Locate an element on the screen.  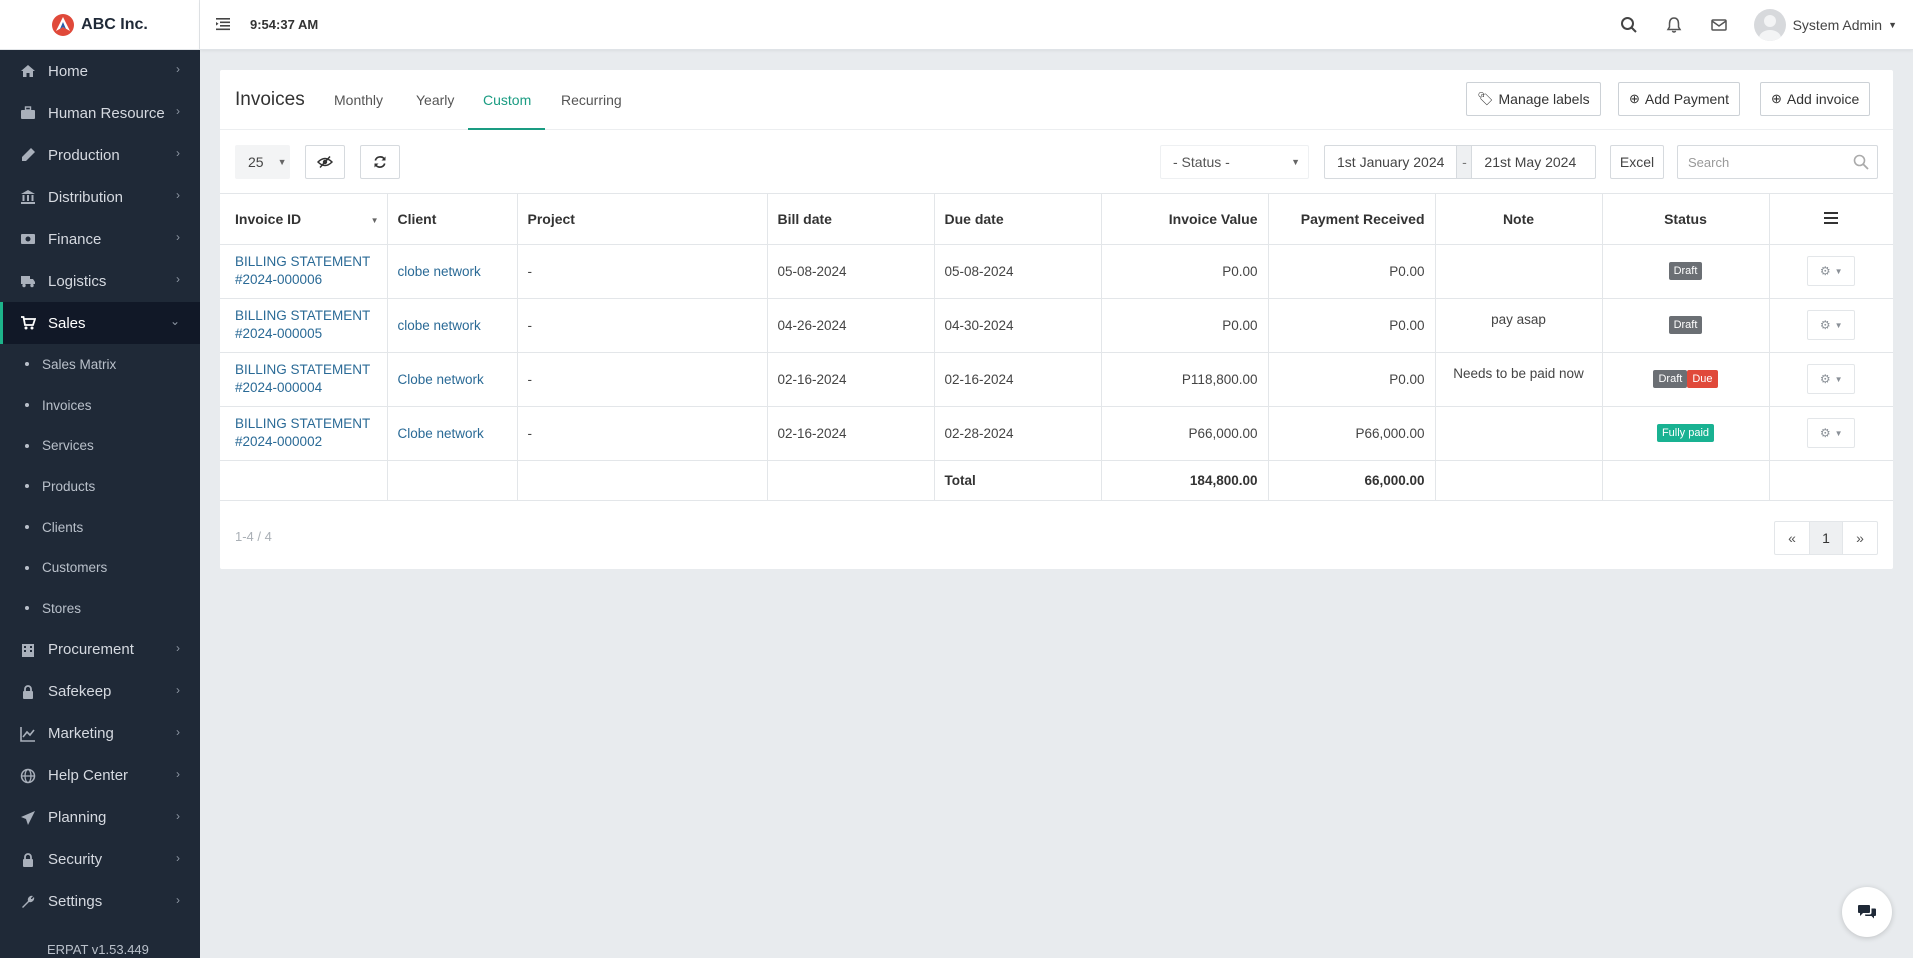
bell-icon is located at coordinates (1674, 25).